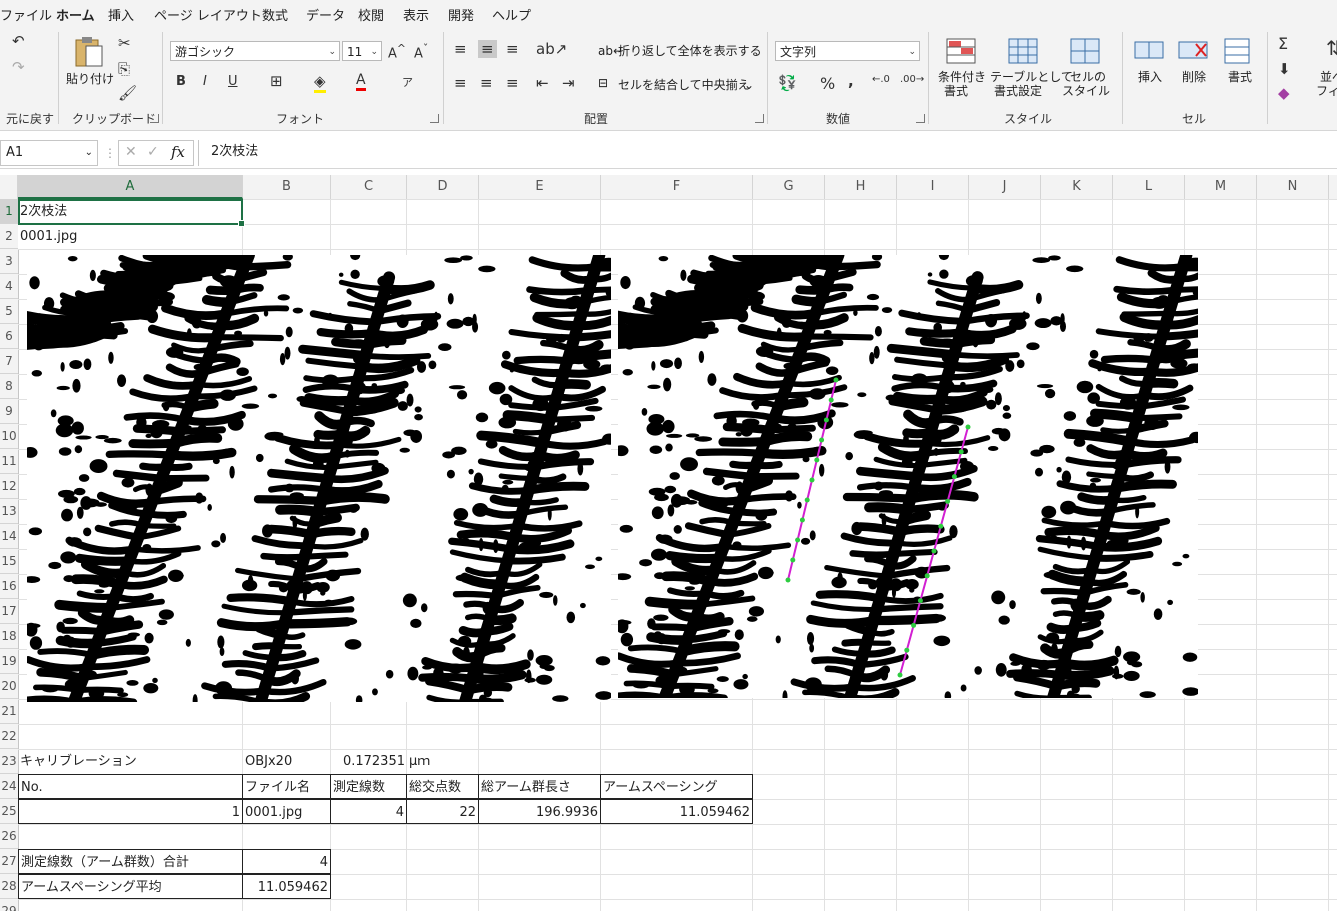 The width and height of the screenshot is (1337, 911). What do you see at coordinates (90, 69) in the screenshot?
I see `paste-button: 貼り付け` at bounding box center [90, 69].